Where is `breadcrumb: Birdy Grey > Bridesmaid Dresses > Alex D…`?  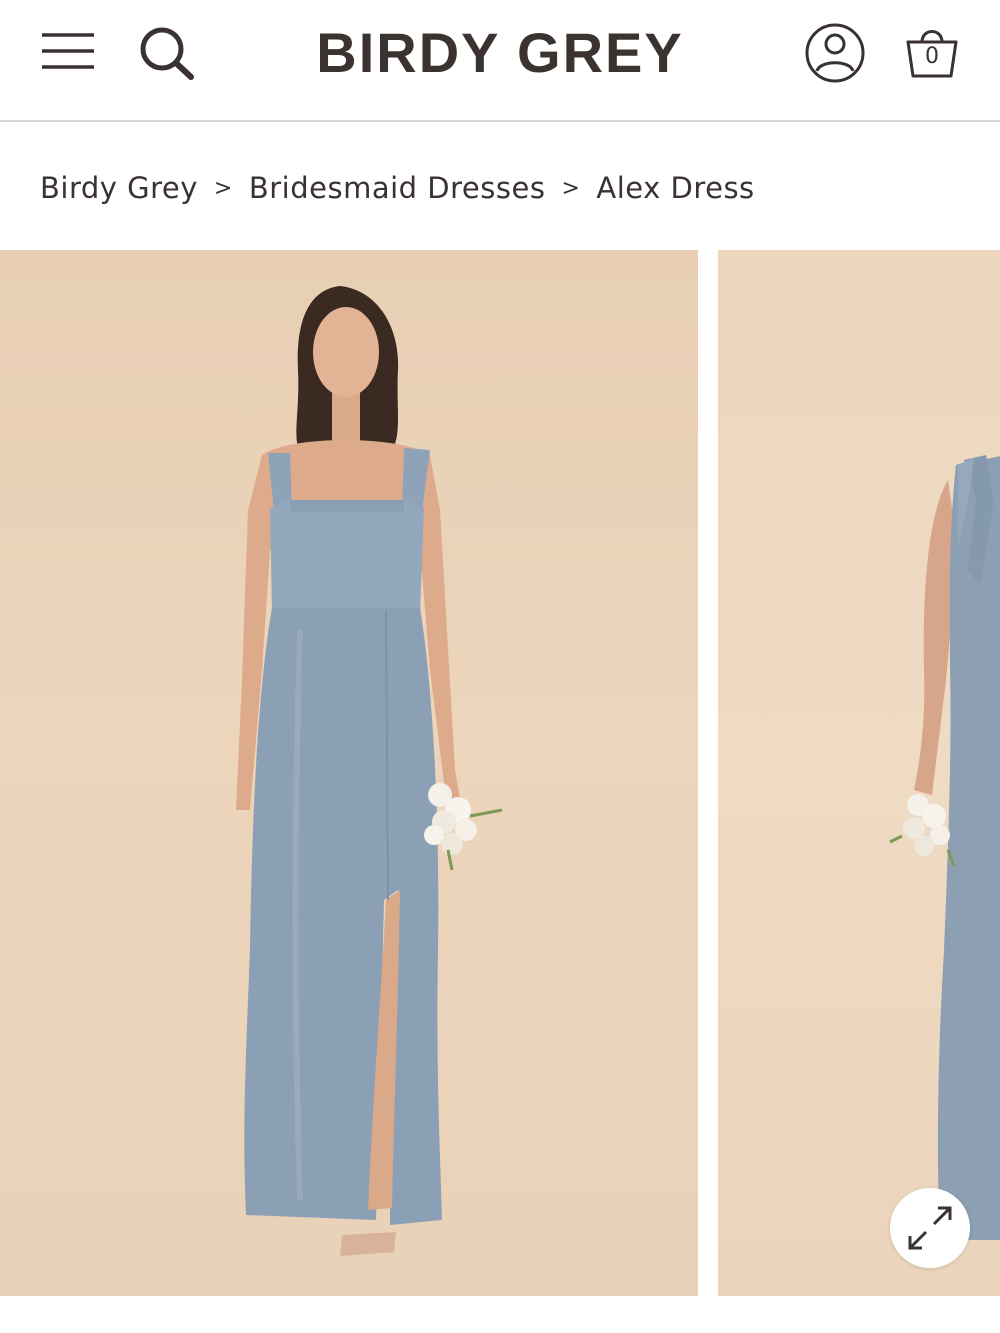
breadcrumb: Birdy Grey > Bridesmaid Dresses > Alex D… is located at coordinates (397, 188).